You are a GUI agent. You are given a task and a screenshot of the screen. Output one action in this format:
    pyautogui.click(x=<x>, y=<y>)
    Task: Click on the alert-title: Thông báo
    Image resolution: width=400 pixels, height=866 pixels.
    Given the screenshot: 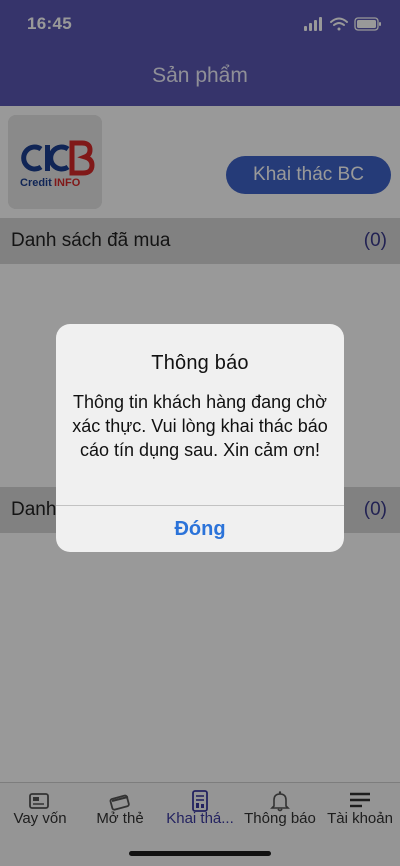 What is the action you would take?
    pyautogui.click(x=200, y=363)
    